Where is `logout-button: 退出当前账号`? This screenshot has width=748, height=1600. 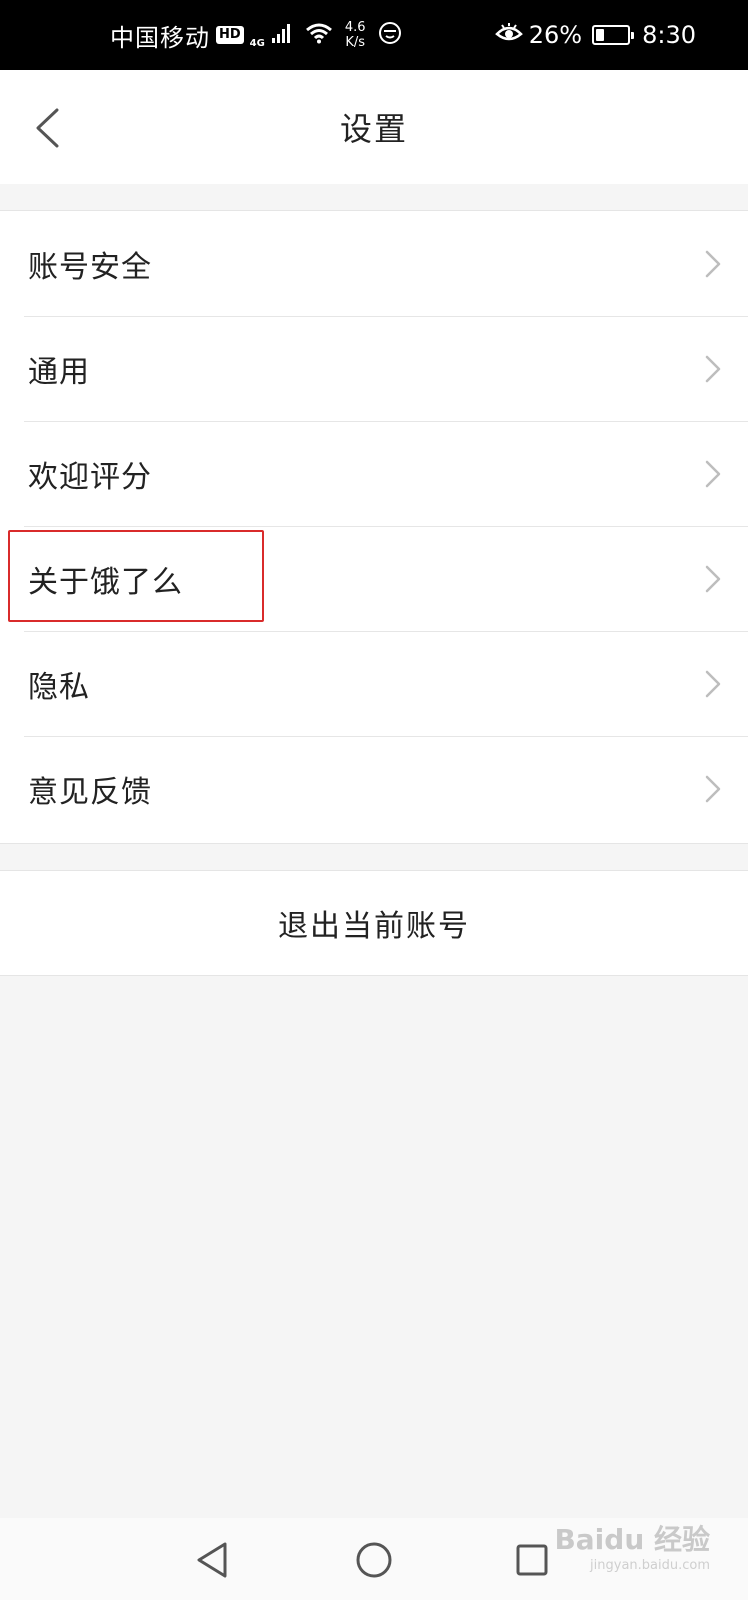 logout-button: 退出当前账号 is located at coordinates (374, 923).